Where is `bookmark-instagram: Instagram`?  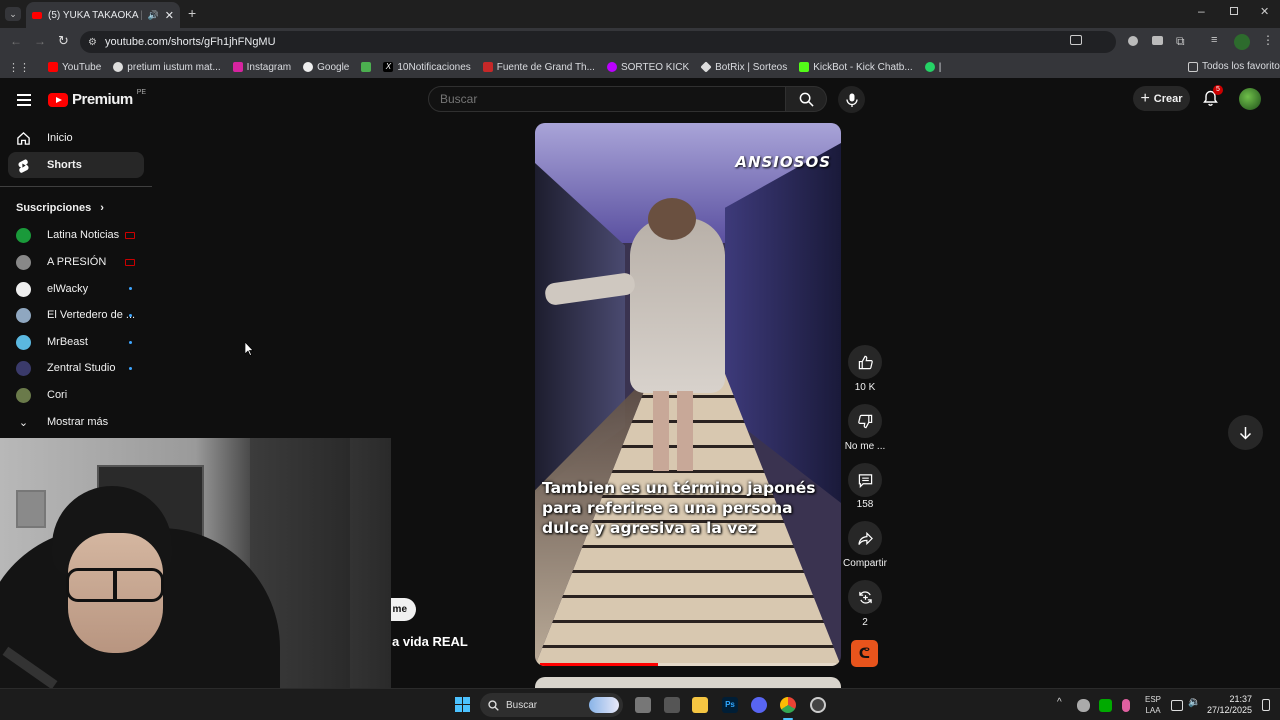 bookmark-instagram: Instagram is located at coordinates (261, 67).